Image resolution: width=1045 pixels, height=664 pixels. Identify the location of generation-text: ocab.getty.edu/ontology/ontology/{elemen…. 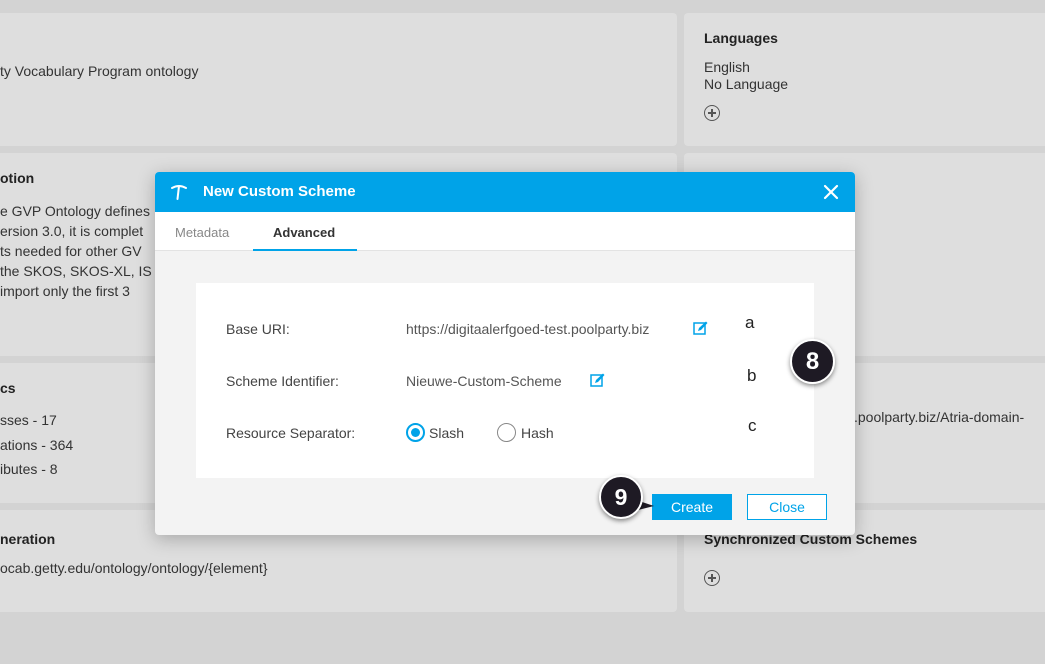
(134, 568).